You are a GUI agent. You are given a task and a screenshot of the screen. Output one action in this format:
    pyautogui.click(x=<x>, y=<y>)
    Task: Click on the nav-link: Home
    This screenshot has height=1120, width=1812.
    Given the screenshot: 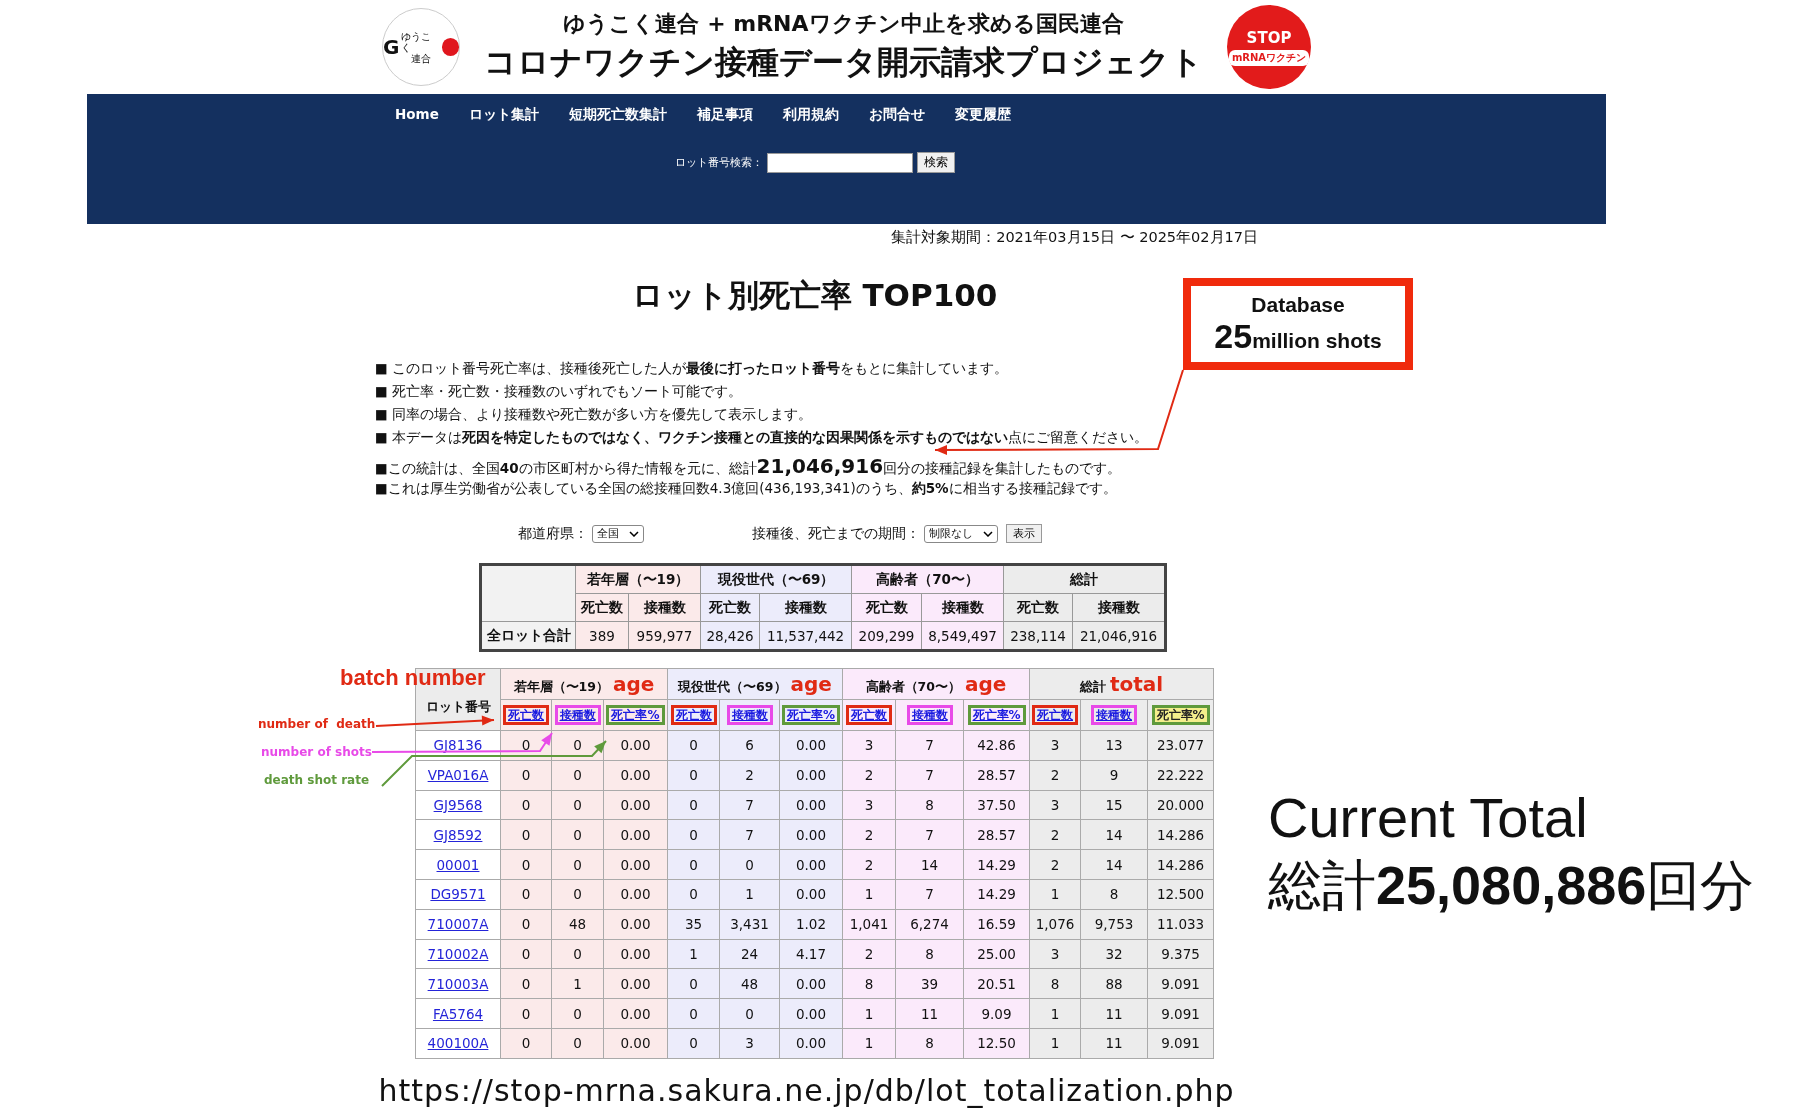 What is the action you would take?
    pyautogui.click(x=417, y=115)
    